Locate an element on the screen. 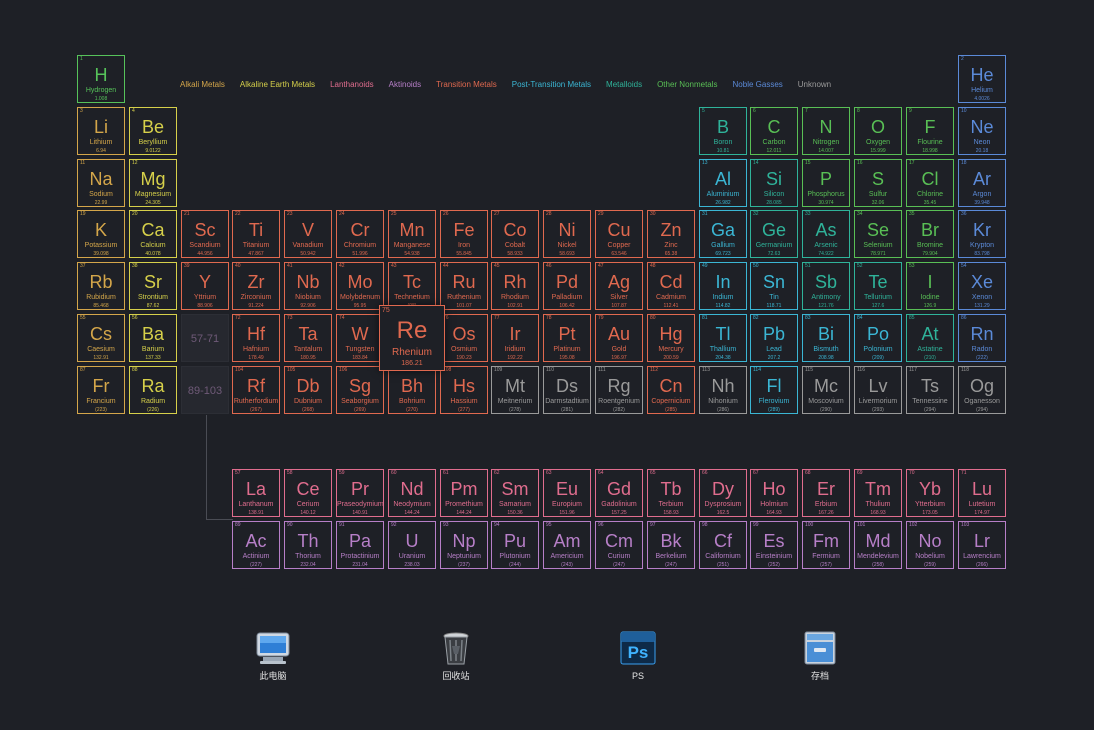 The width and height of the screenshot is (1094, 730). element-ra: 88 Ra Radium (226) is located at coordinates (153, 390).